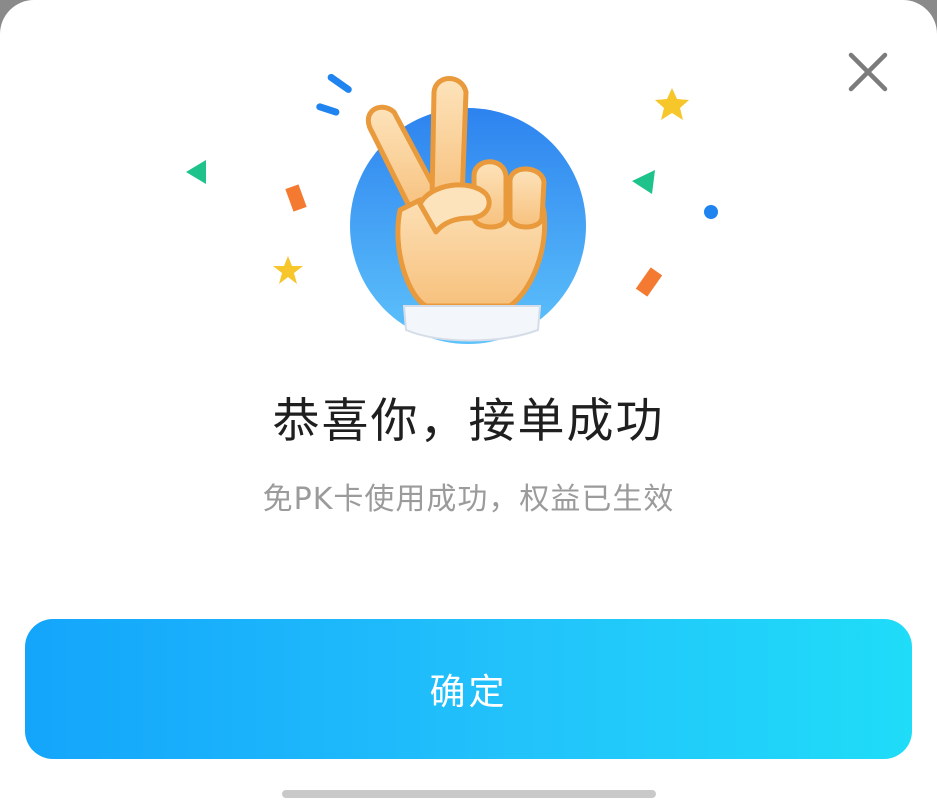  I want to click on close-icon, so click(868, 72).